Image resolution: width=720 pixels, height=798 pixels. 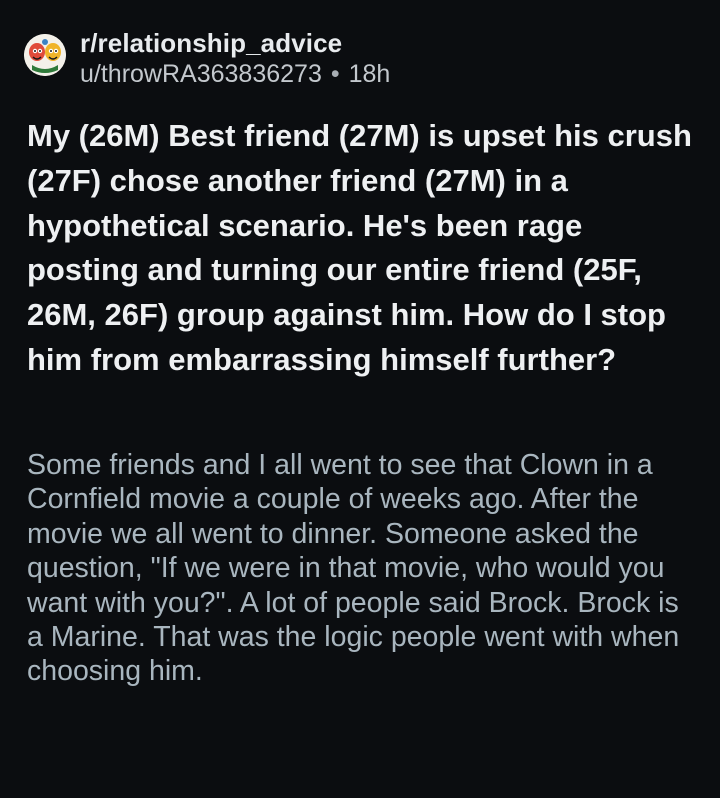 I want to click on byline: u/throwRA363836273 • 18h, so click(x=235, y=74).